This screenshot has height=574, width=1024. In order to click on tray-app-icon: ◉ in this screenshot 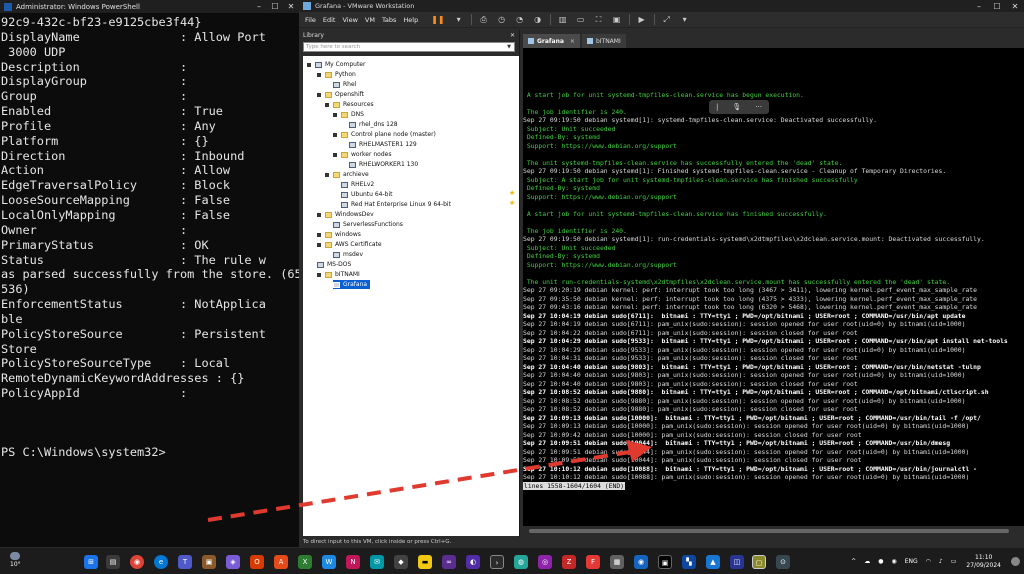, I will do `click(893, 561)`.